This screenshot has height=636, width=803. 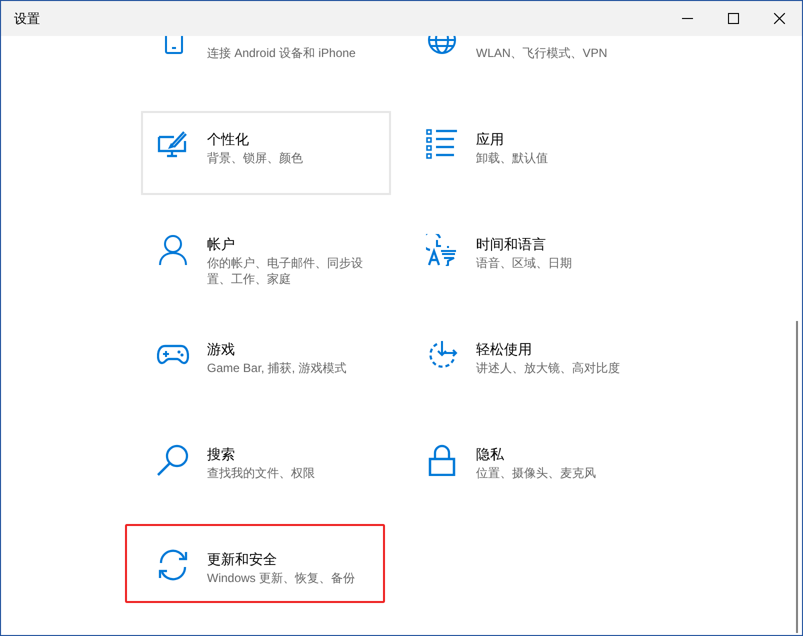 I want to click on settings-tile: 应用 卸载、默认值, so click(x=535, y=153).